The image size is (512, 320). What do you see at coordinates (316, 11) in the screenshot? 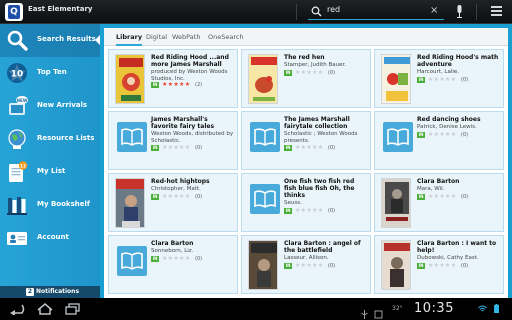
I see `search-icon` at bounding box center [316, 11].